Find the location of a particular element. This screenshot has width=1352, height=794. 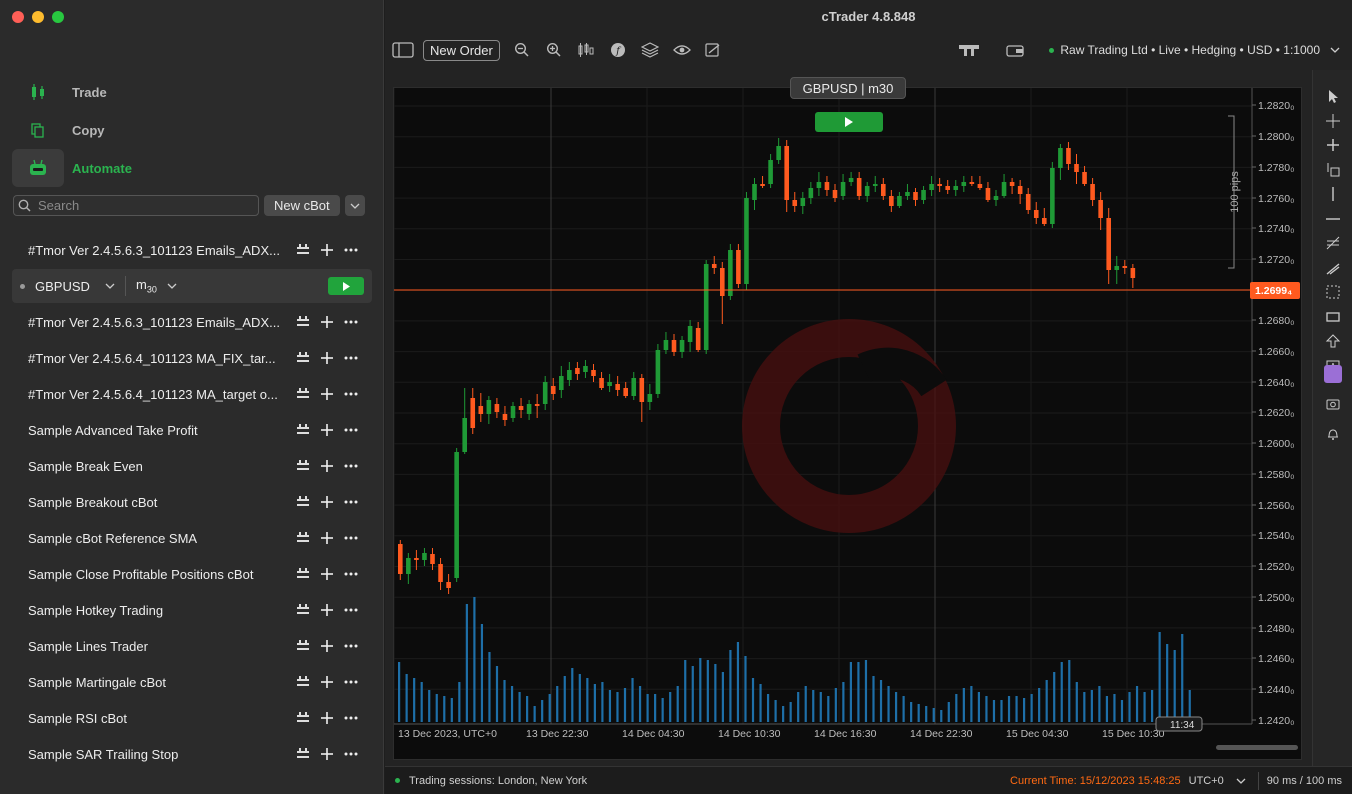

indicators-button: f is located at coordinates (618, 50).